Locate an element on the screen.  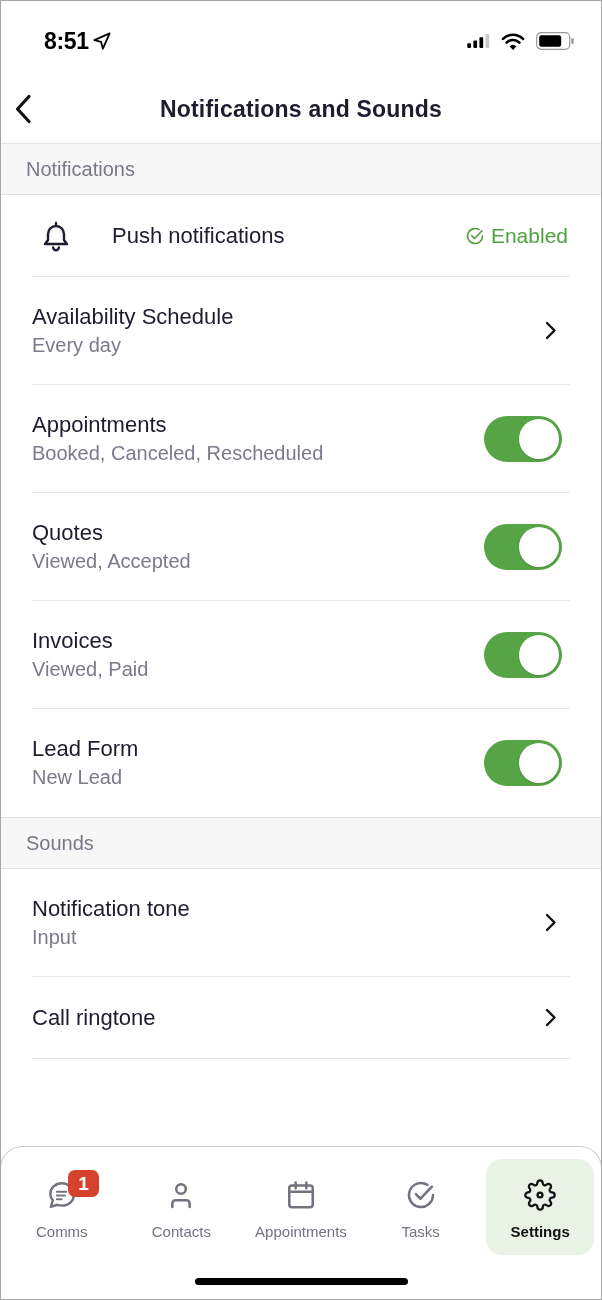
tab-button: Tasks is located at coordinates (420, 1207).